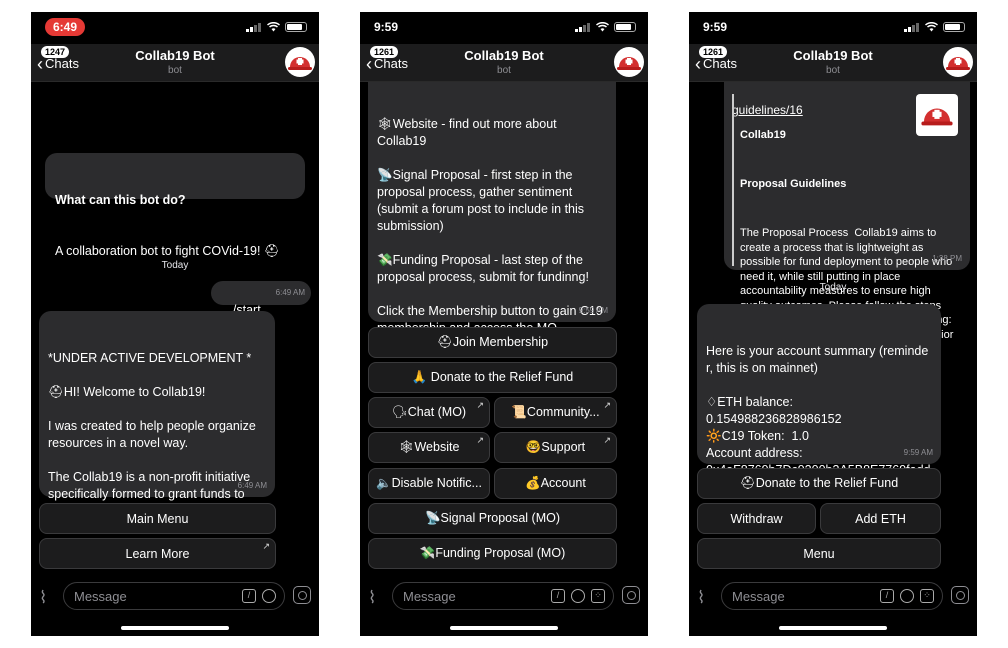 This screenshot has width=1008, height=648. I want to click on button-label: 🙏 Donate to the Relief Fund, so click(492, 377).